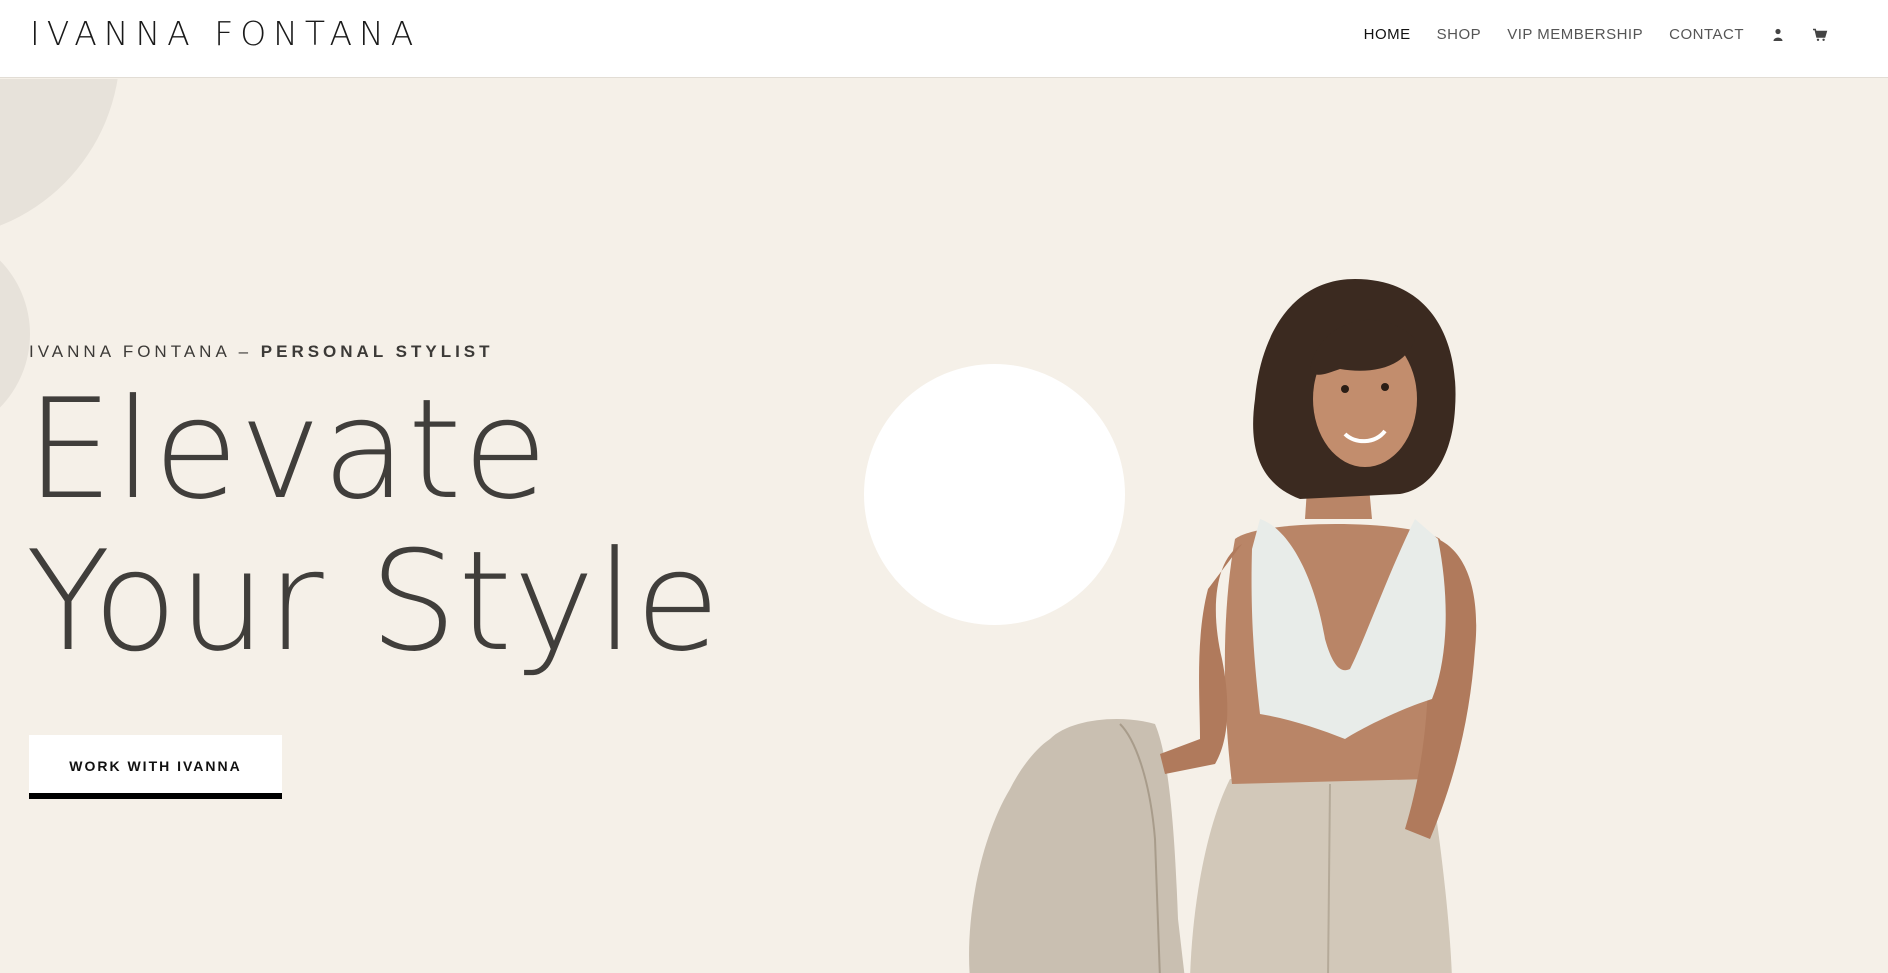 This screenshot has height=973, width=1888. I want to click on work-with-ivanna-button: WORK WITH IVANNA, so click(155, 767).